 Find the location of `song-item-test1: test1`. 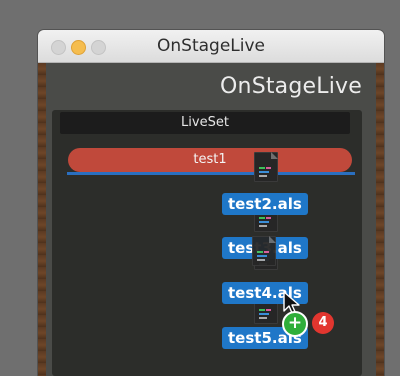

song-item-test1: test1 is located at coordinates (210, 160).